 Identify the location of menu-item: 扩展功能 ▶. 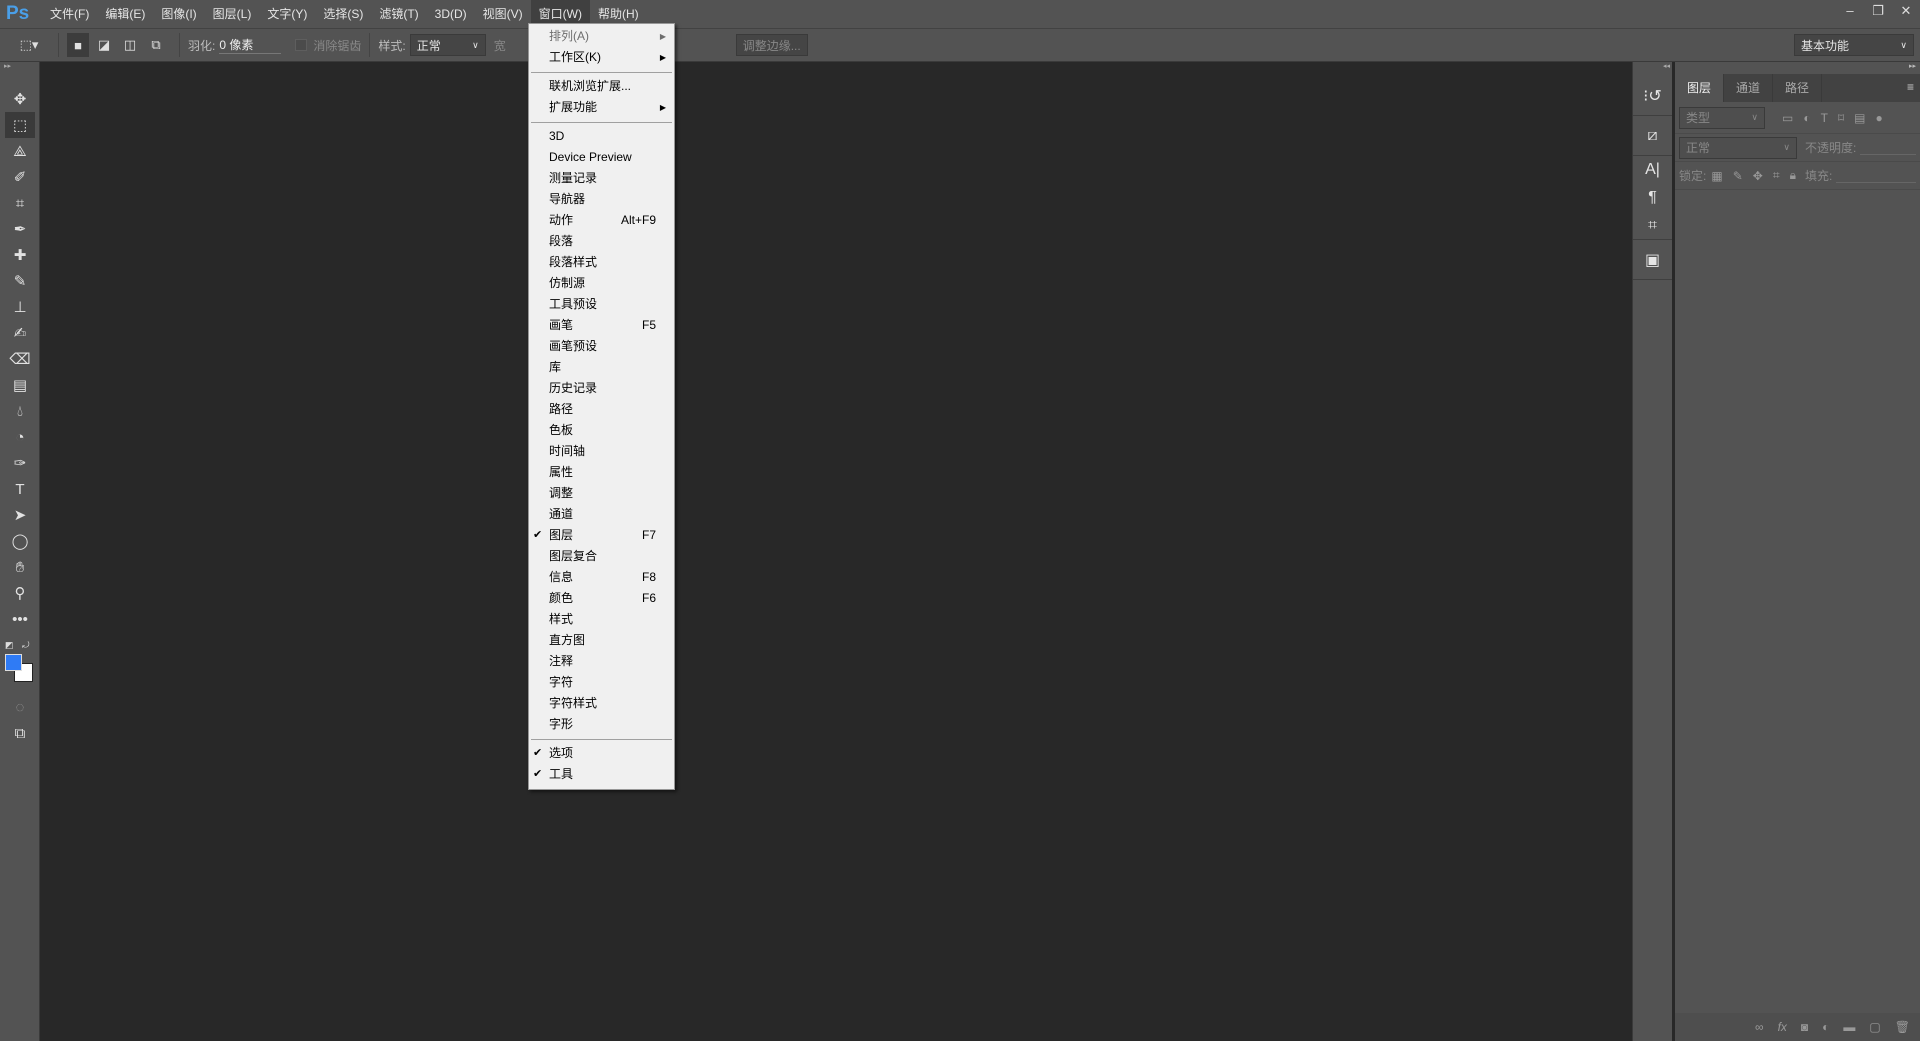
(601, 107).